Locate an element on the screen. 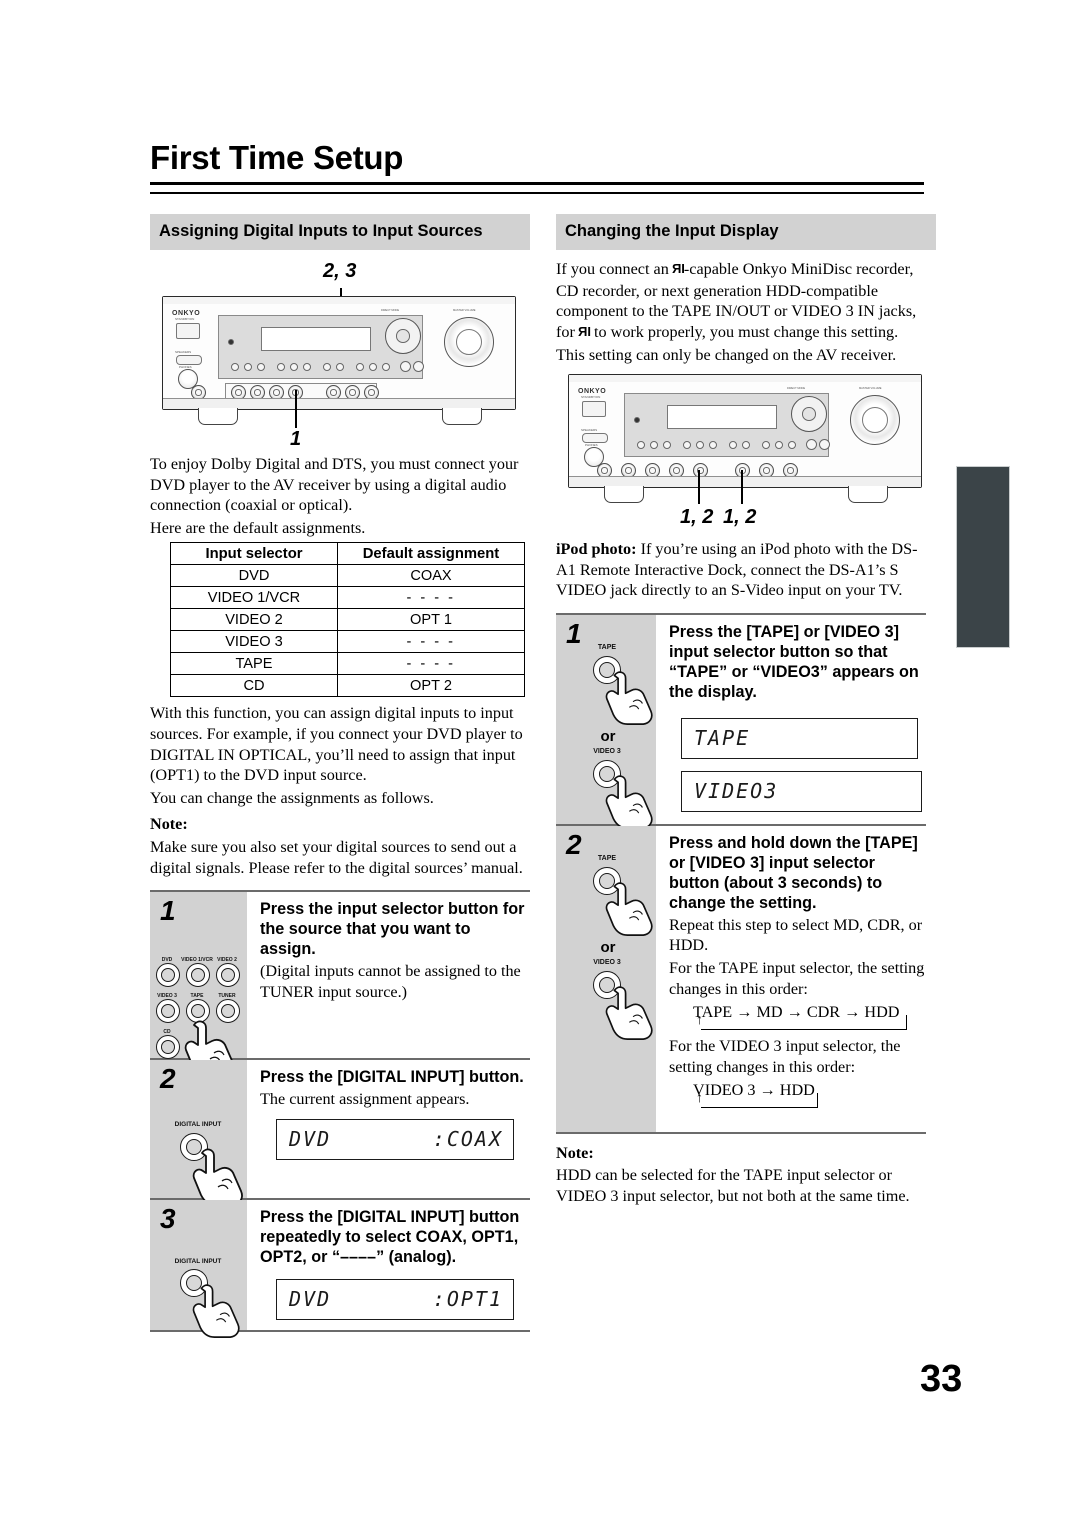 The height and width of the screenshot is (1528, 1080). input-selector-dvd-button is located at coordinates (168, 975).